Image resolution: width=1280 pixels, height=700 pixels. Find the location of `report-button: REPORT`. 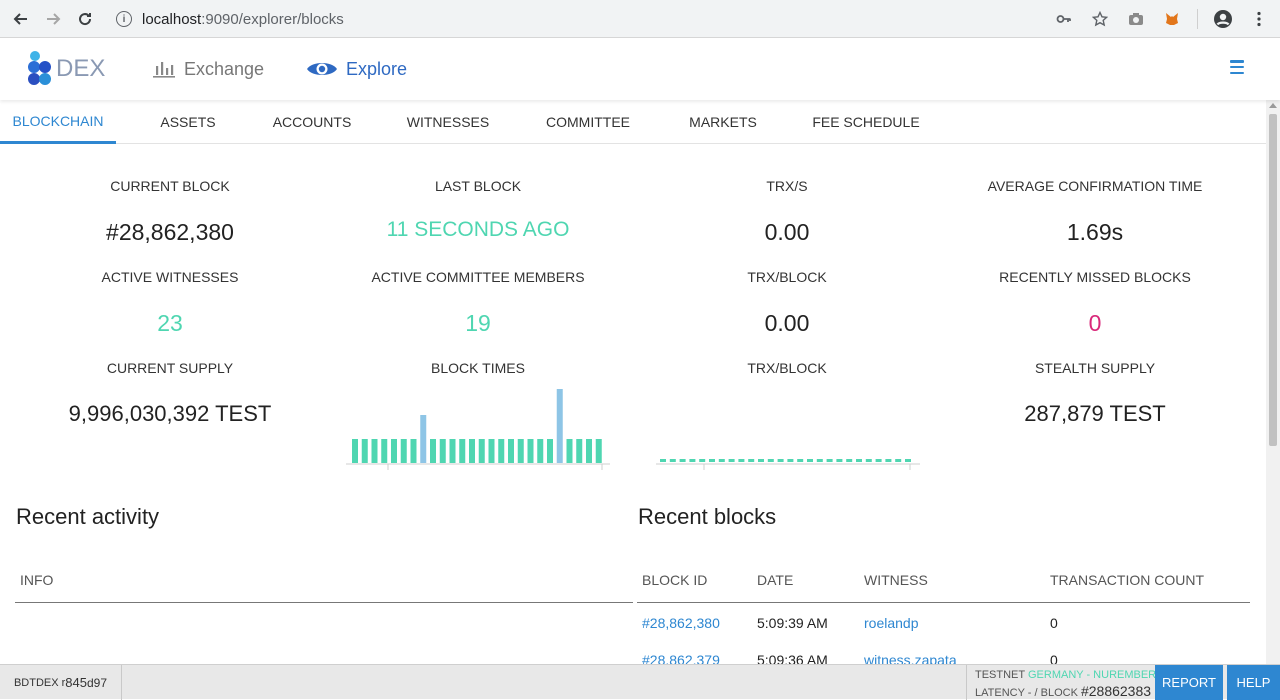

report-button: REPORT is located at coordinates (1189, 682).